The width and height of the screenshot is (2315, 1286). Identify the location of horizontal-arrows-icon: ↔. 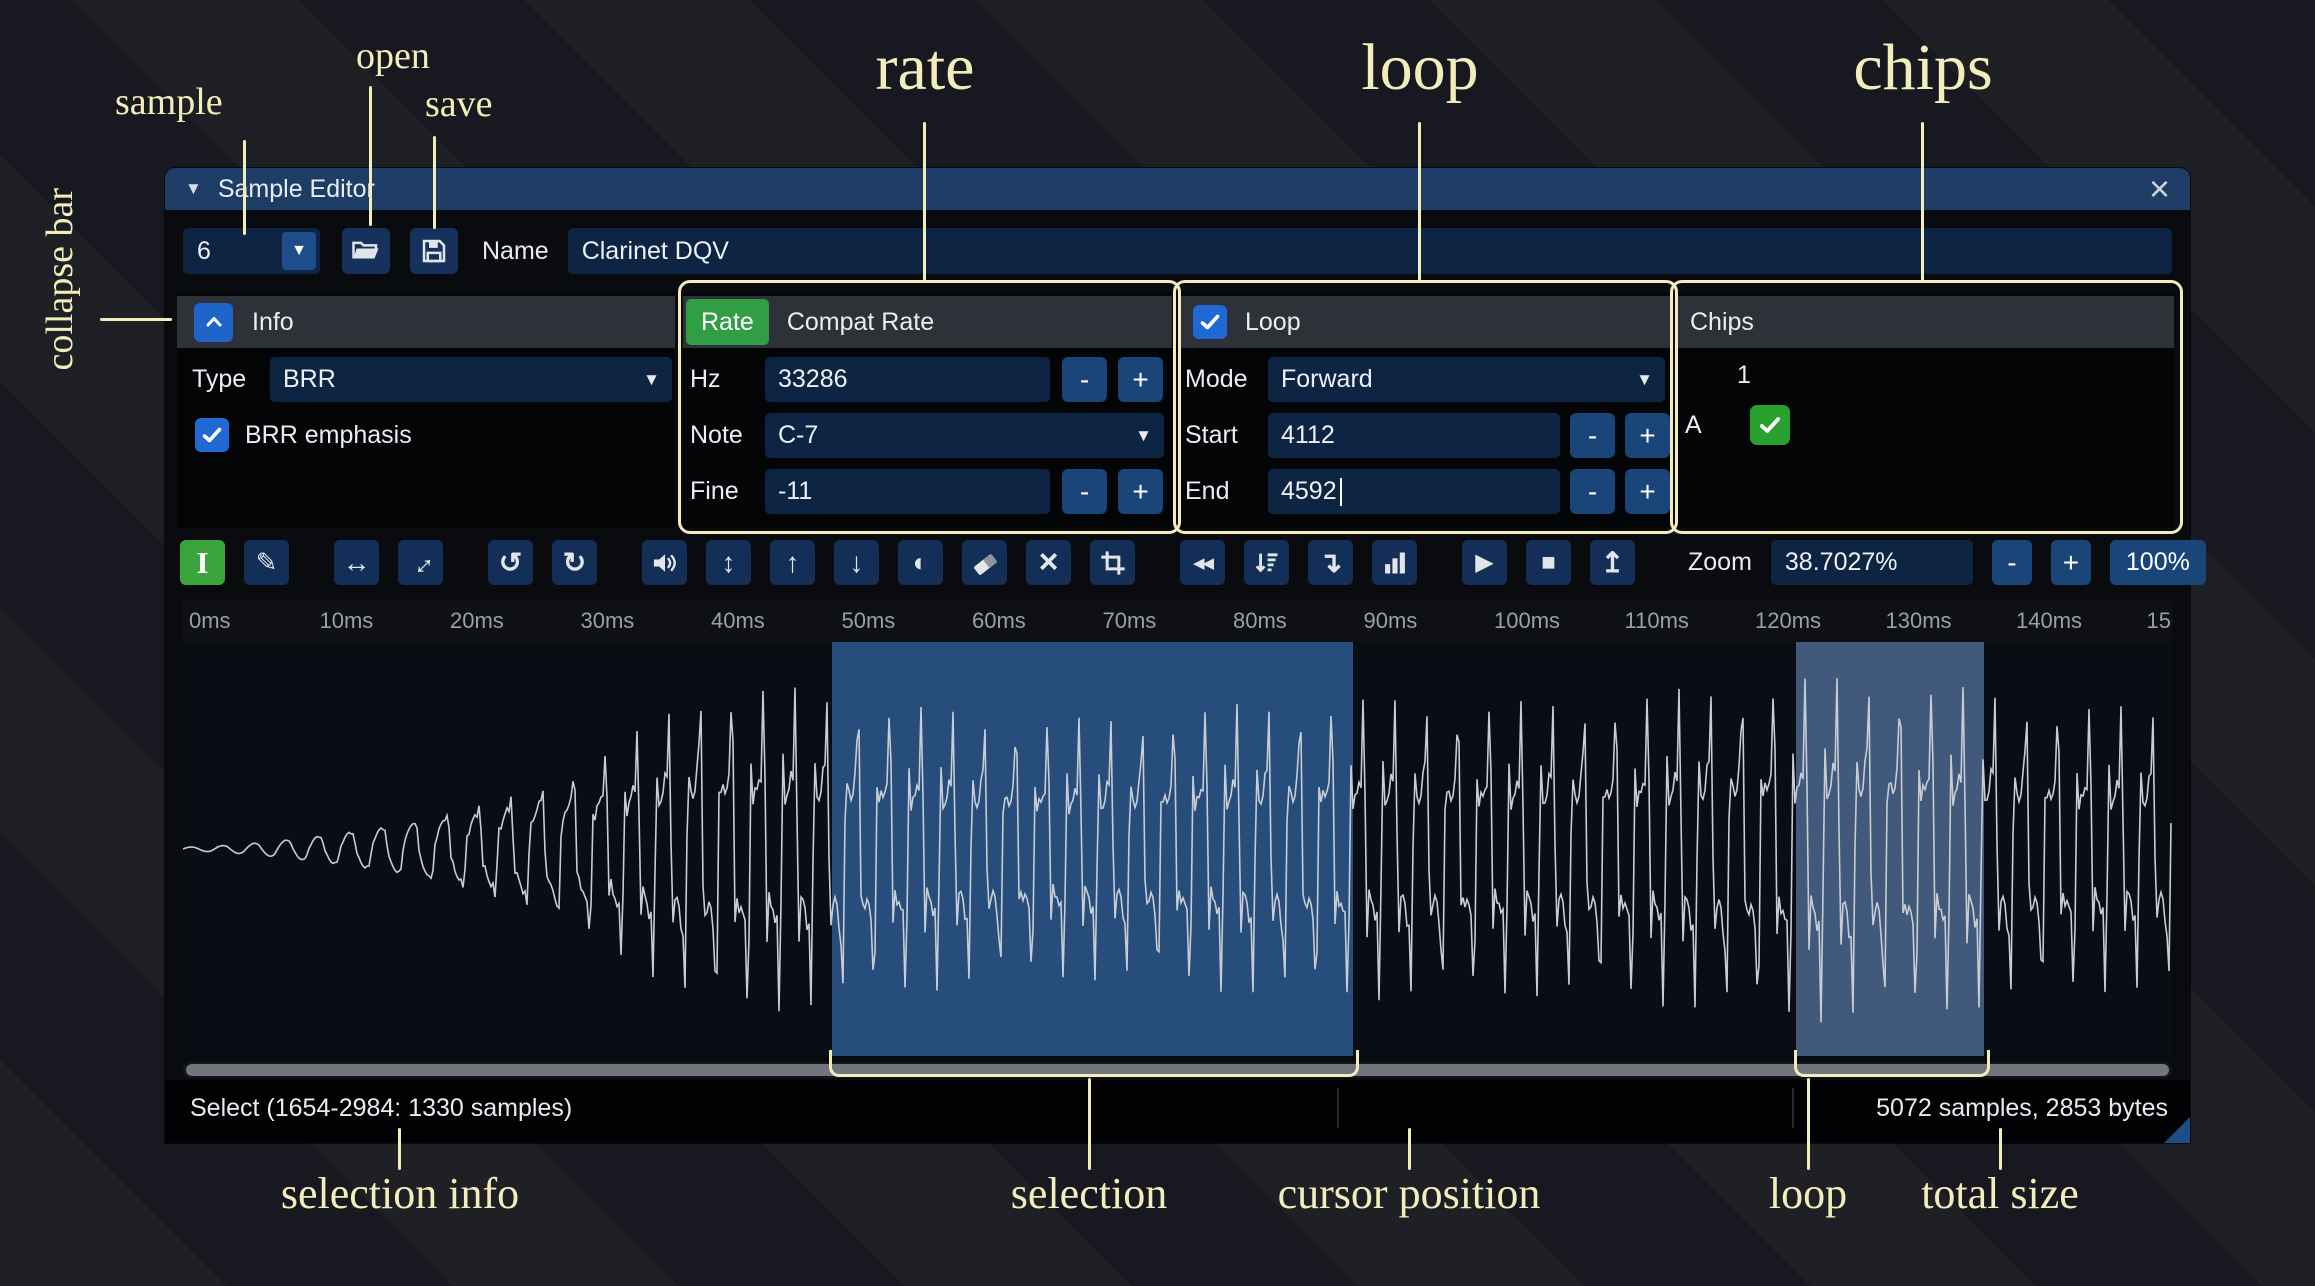
(356, 562).